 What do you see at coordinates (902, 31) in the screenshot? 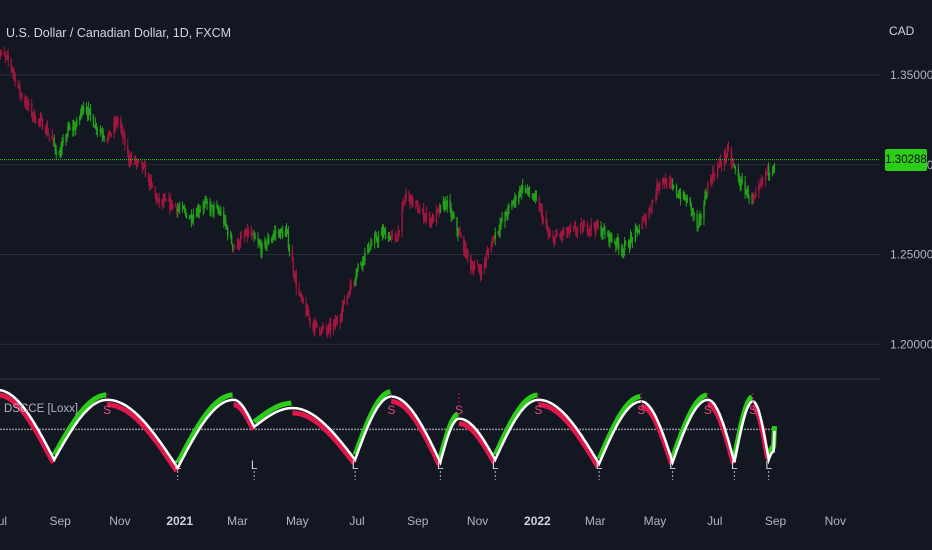
I see `currency-label: CAD` at bounding box center [902, 31].